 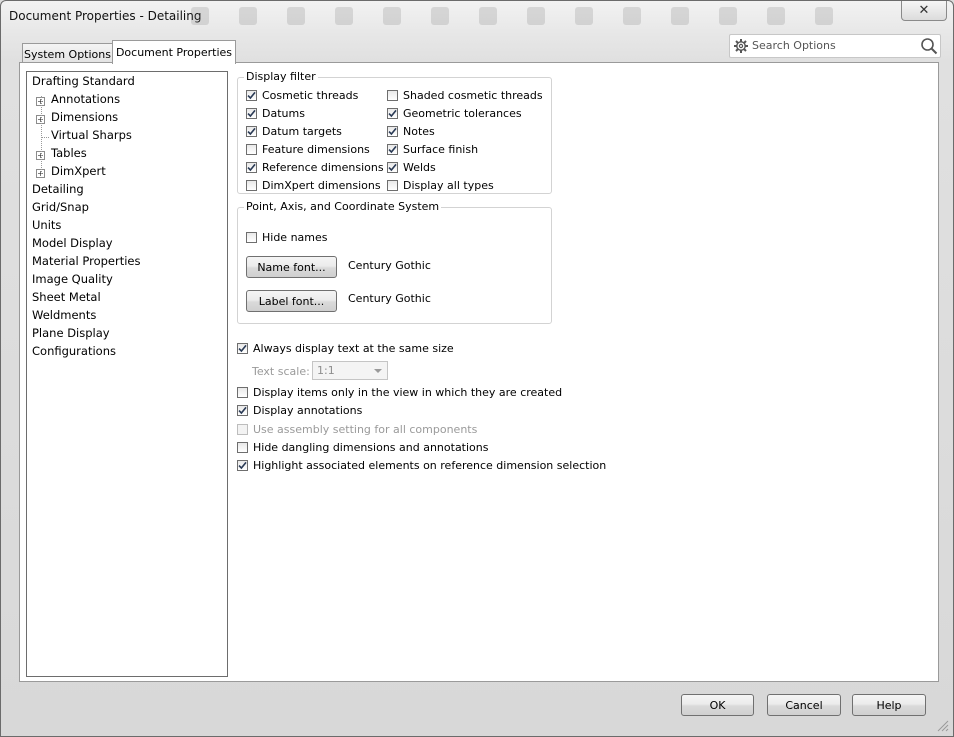 What do you see at coordinates (441, 149) in the screenshot?
I see `checkbox-label: Surface finish` at bounding box center [441, 149].